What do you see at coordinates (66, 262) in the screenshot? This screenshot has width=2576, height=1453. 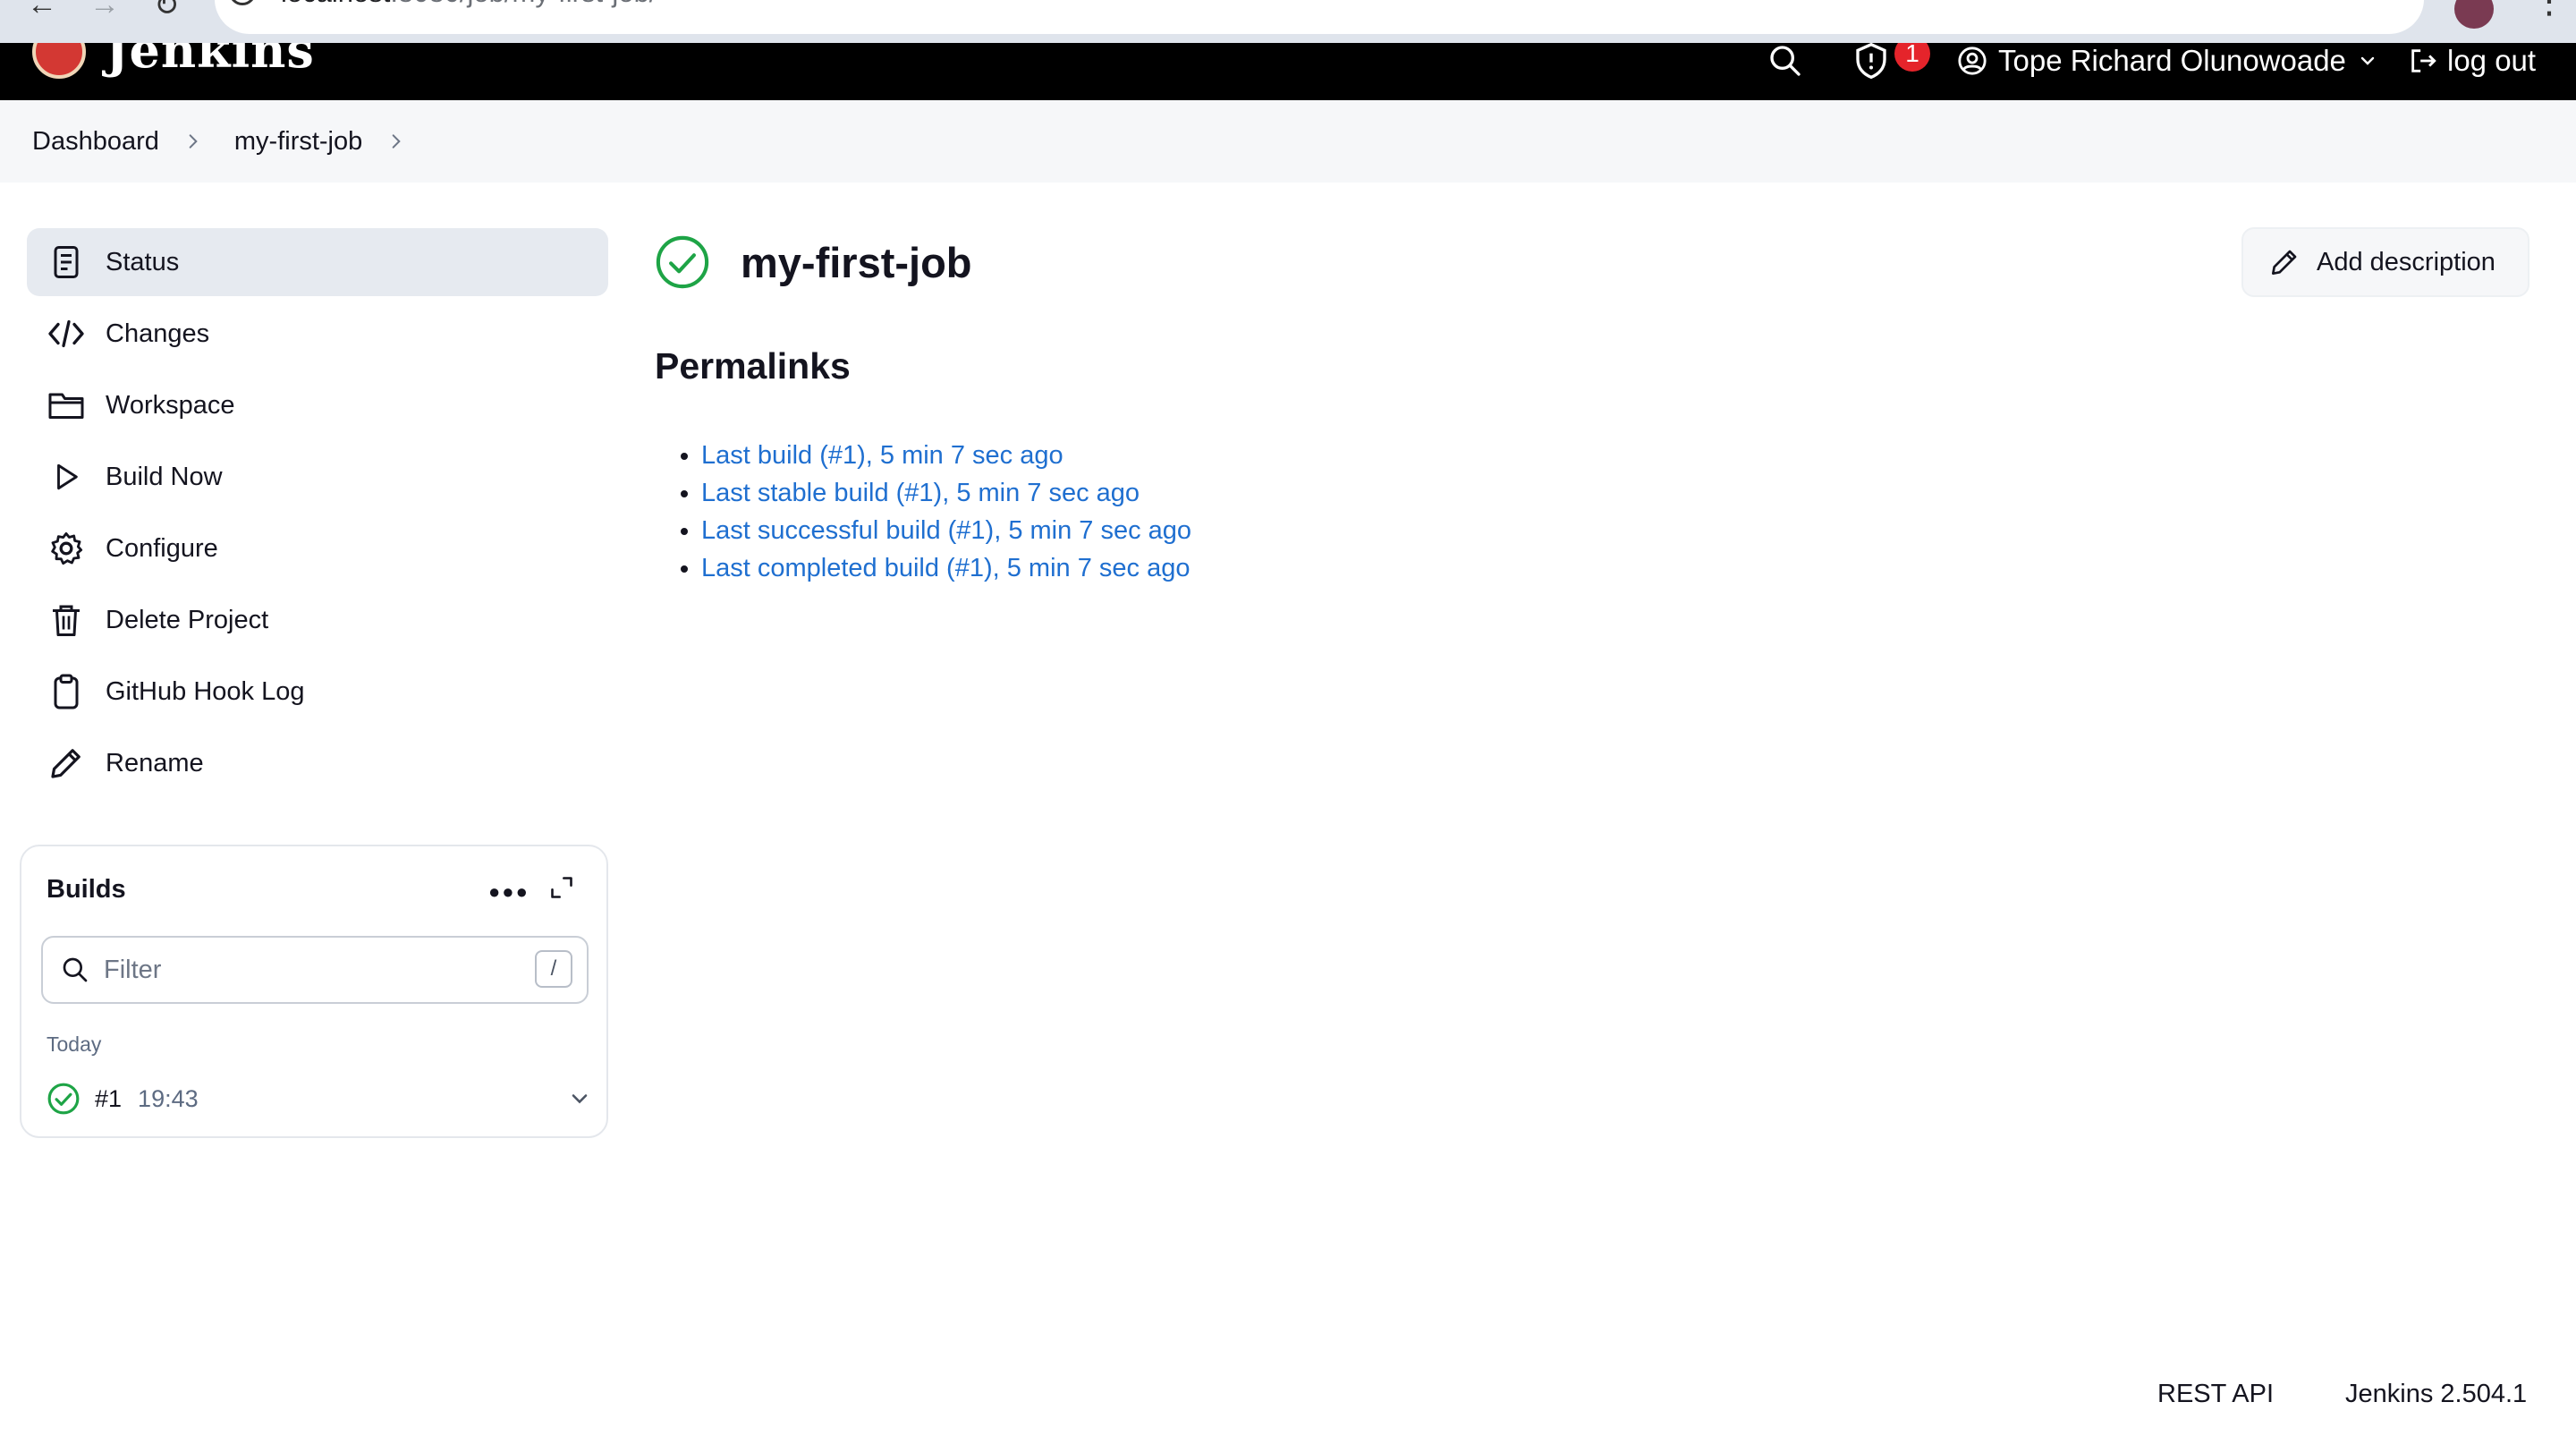 I see `status-icon` at bounding box center [66, 262].